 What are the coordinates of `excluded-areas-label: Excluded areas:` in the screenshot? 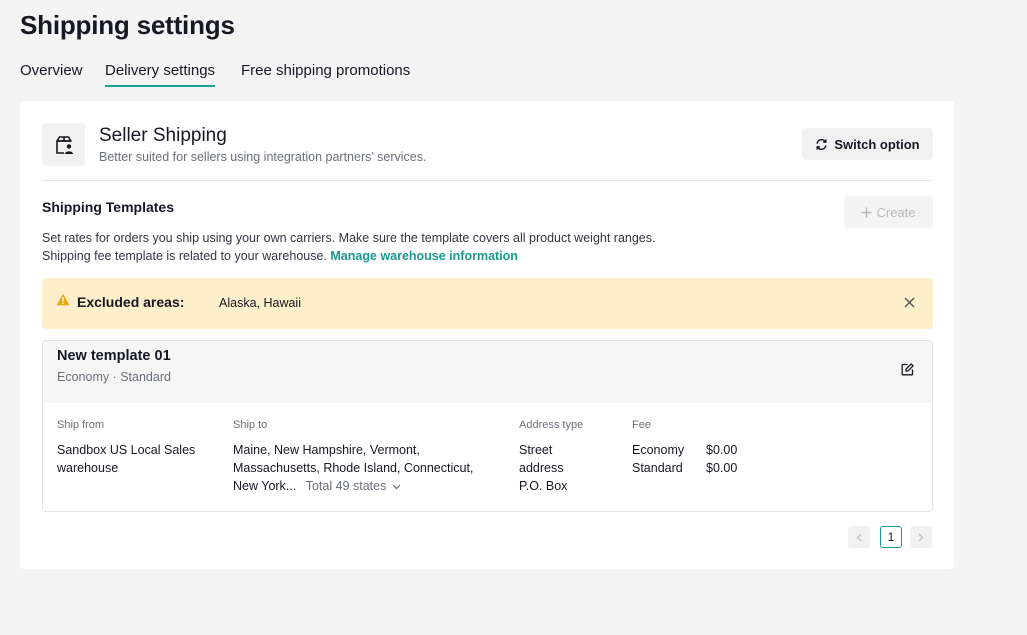 It's located at (131, 302).